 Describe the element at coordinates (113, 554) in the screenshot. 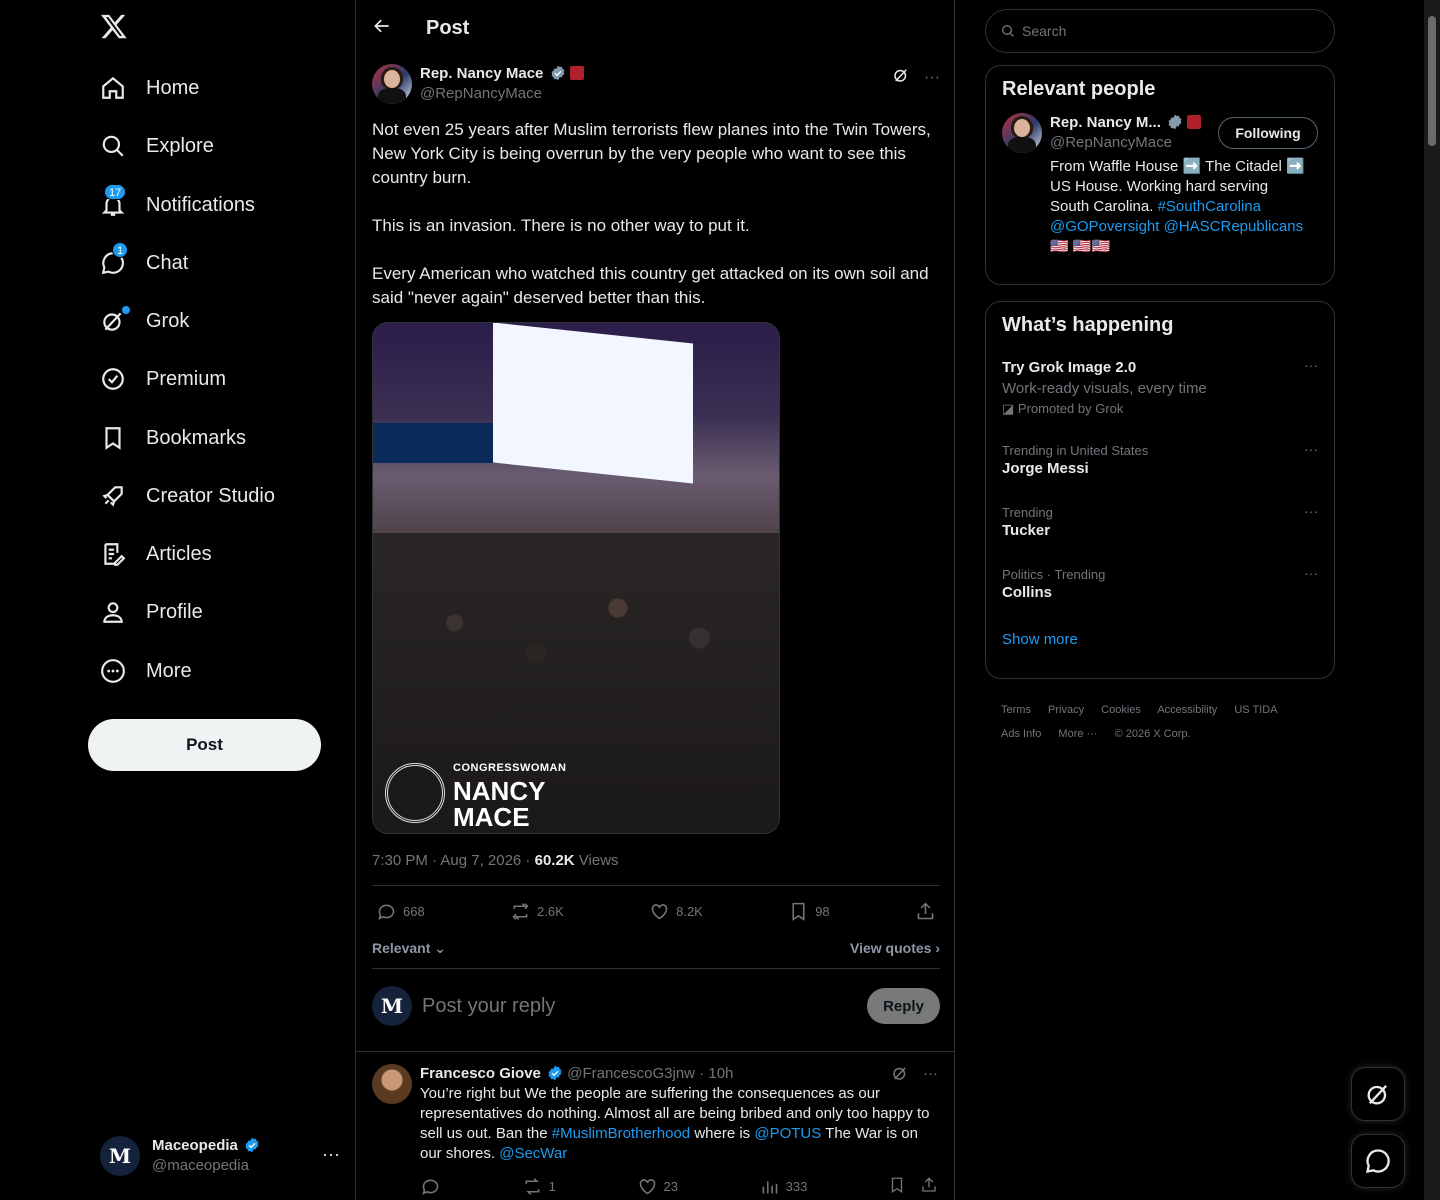

I see `articles-icon` at that location.